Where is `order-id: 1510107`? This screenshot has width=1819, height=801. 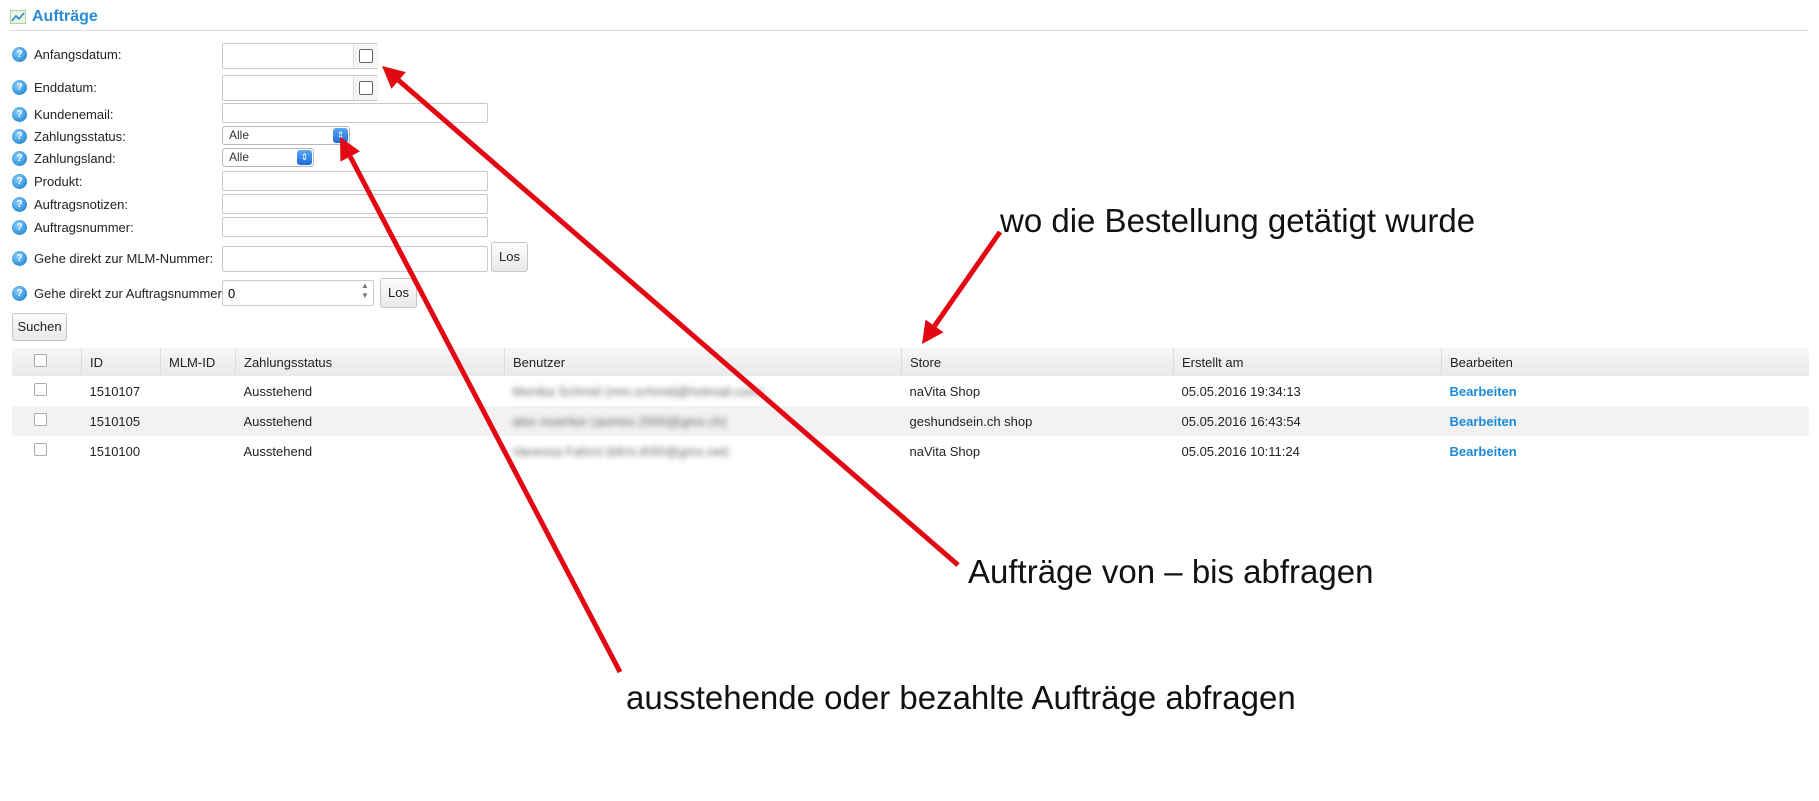 order-id: 1510107 is located at coordinates (115, 391).